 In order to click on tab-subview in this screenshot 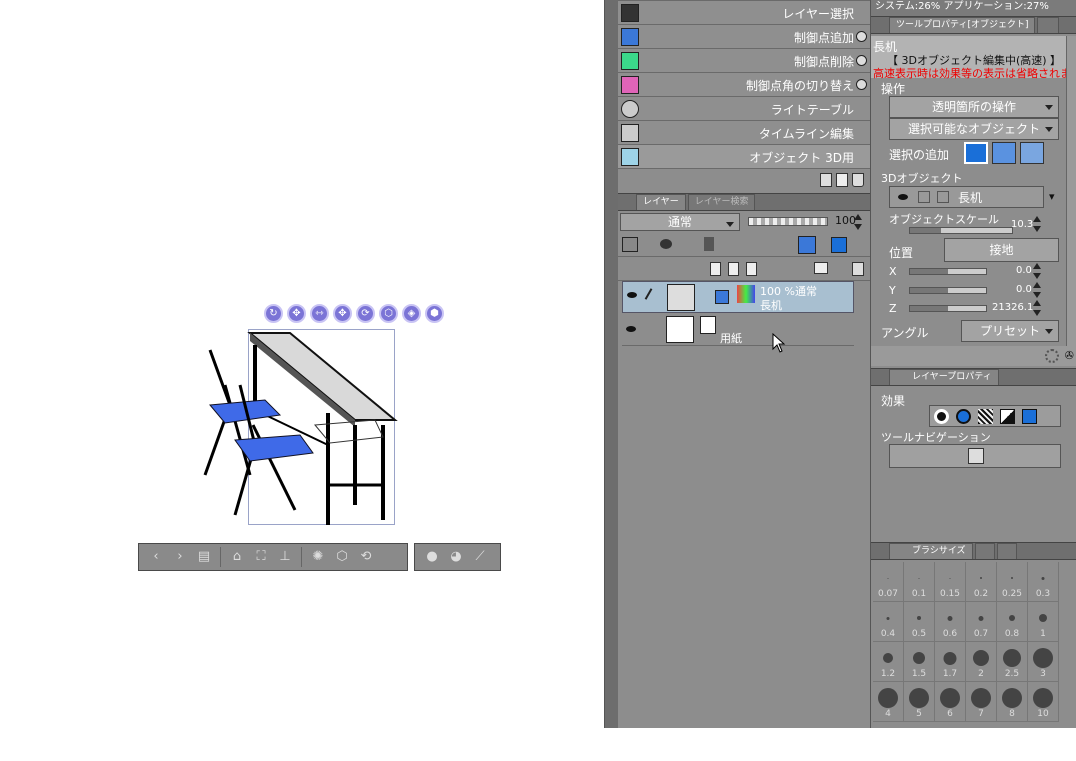, I will do `click(1048, 25)`.